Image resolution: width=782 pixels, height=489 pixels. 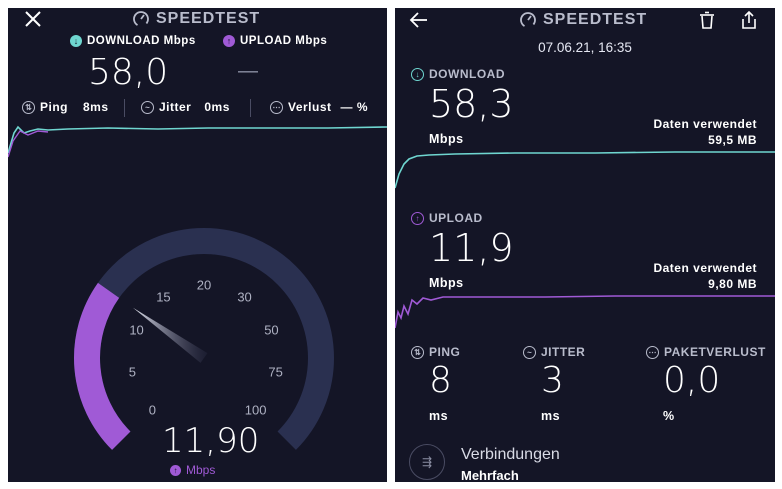 What do you see at coordinates (705, 268) in the screenshot?
I see `upload-data-label: Daten verwendet` at bounding box center [705, 268].